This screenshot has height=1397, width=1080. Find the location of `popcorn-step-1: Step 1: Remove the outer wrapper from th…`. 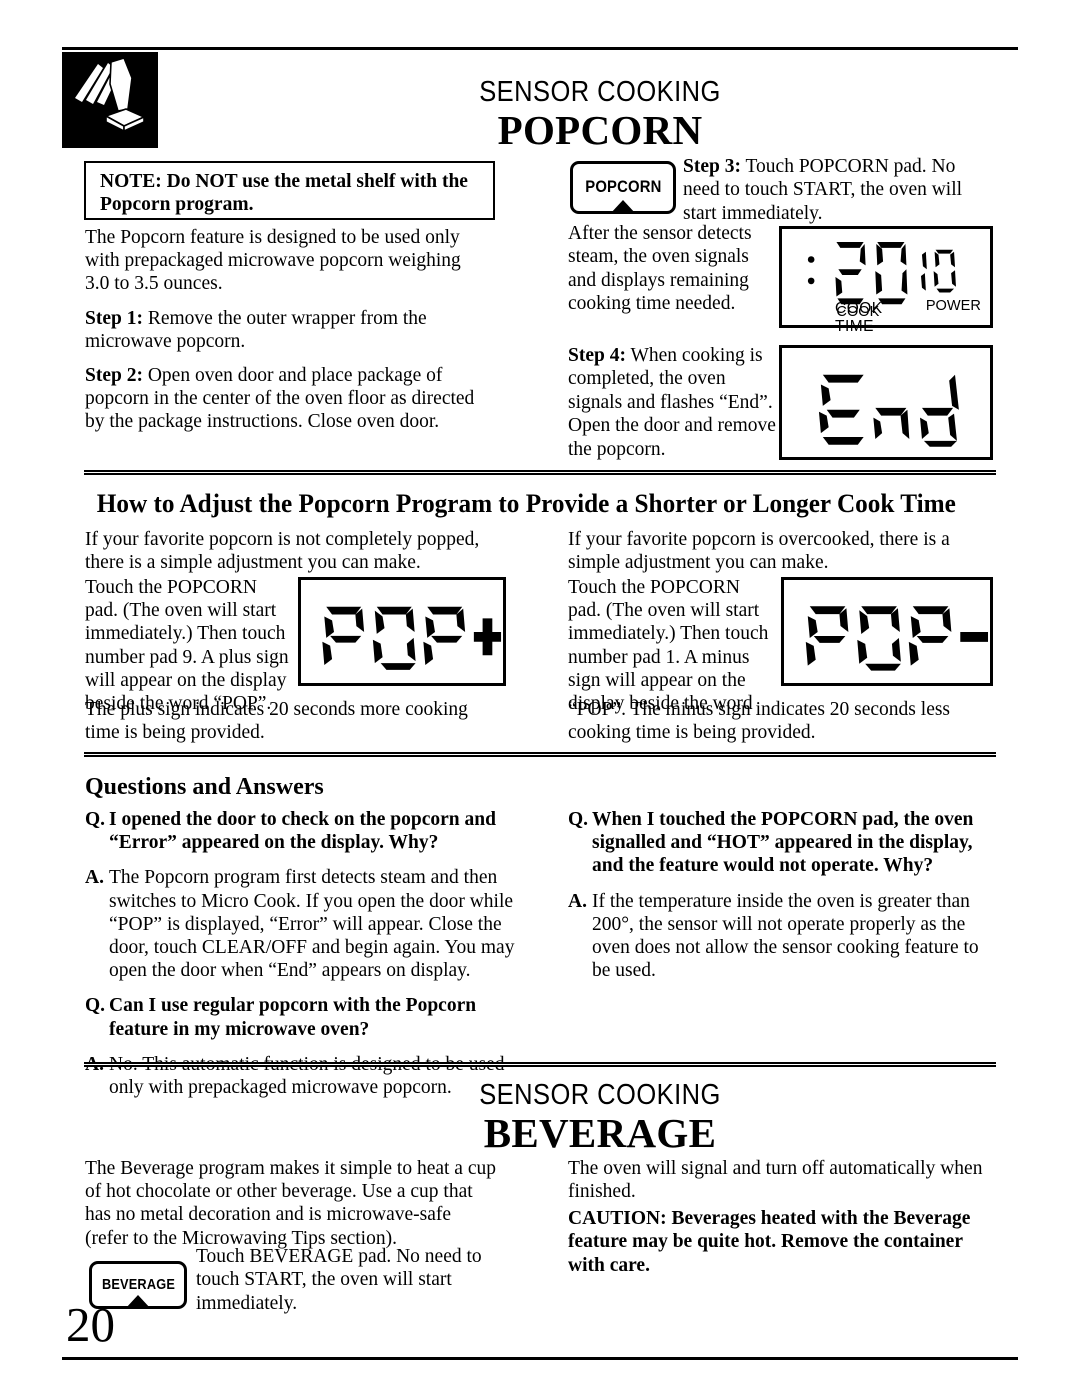

popcorn-step-1: Step 1: Remove the outer wrapper from th… is located at coordinates (281, 330).